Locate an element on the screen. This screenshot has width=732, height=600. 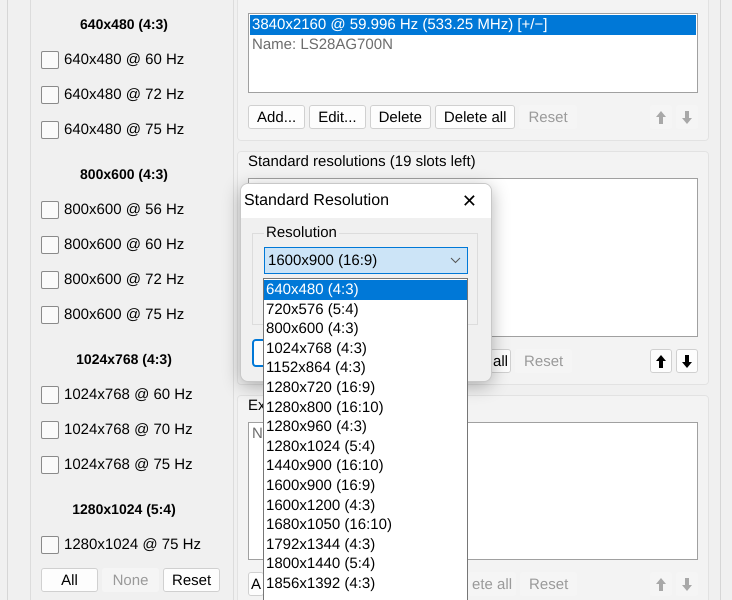
dropdown-field: 1600x900 (16:9) is located at coordinates (366, 260).